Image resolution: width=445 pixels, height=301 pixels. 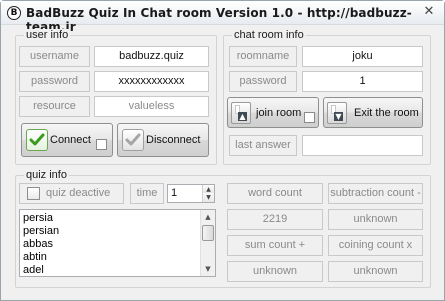 I want to click on word-list-items: persia persian abbas abtin adel, so click(x=41, y=244).